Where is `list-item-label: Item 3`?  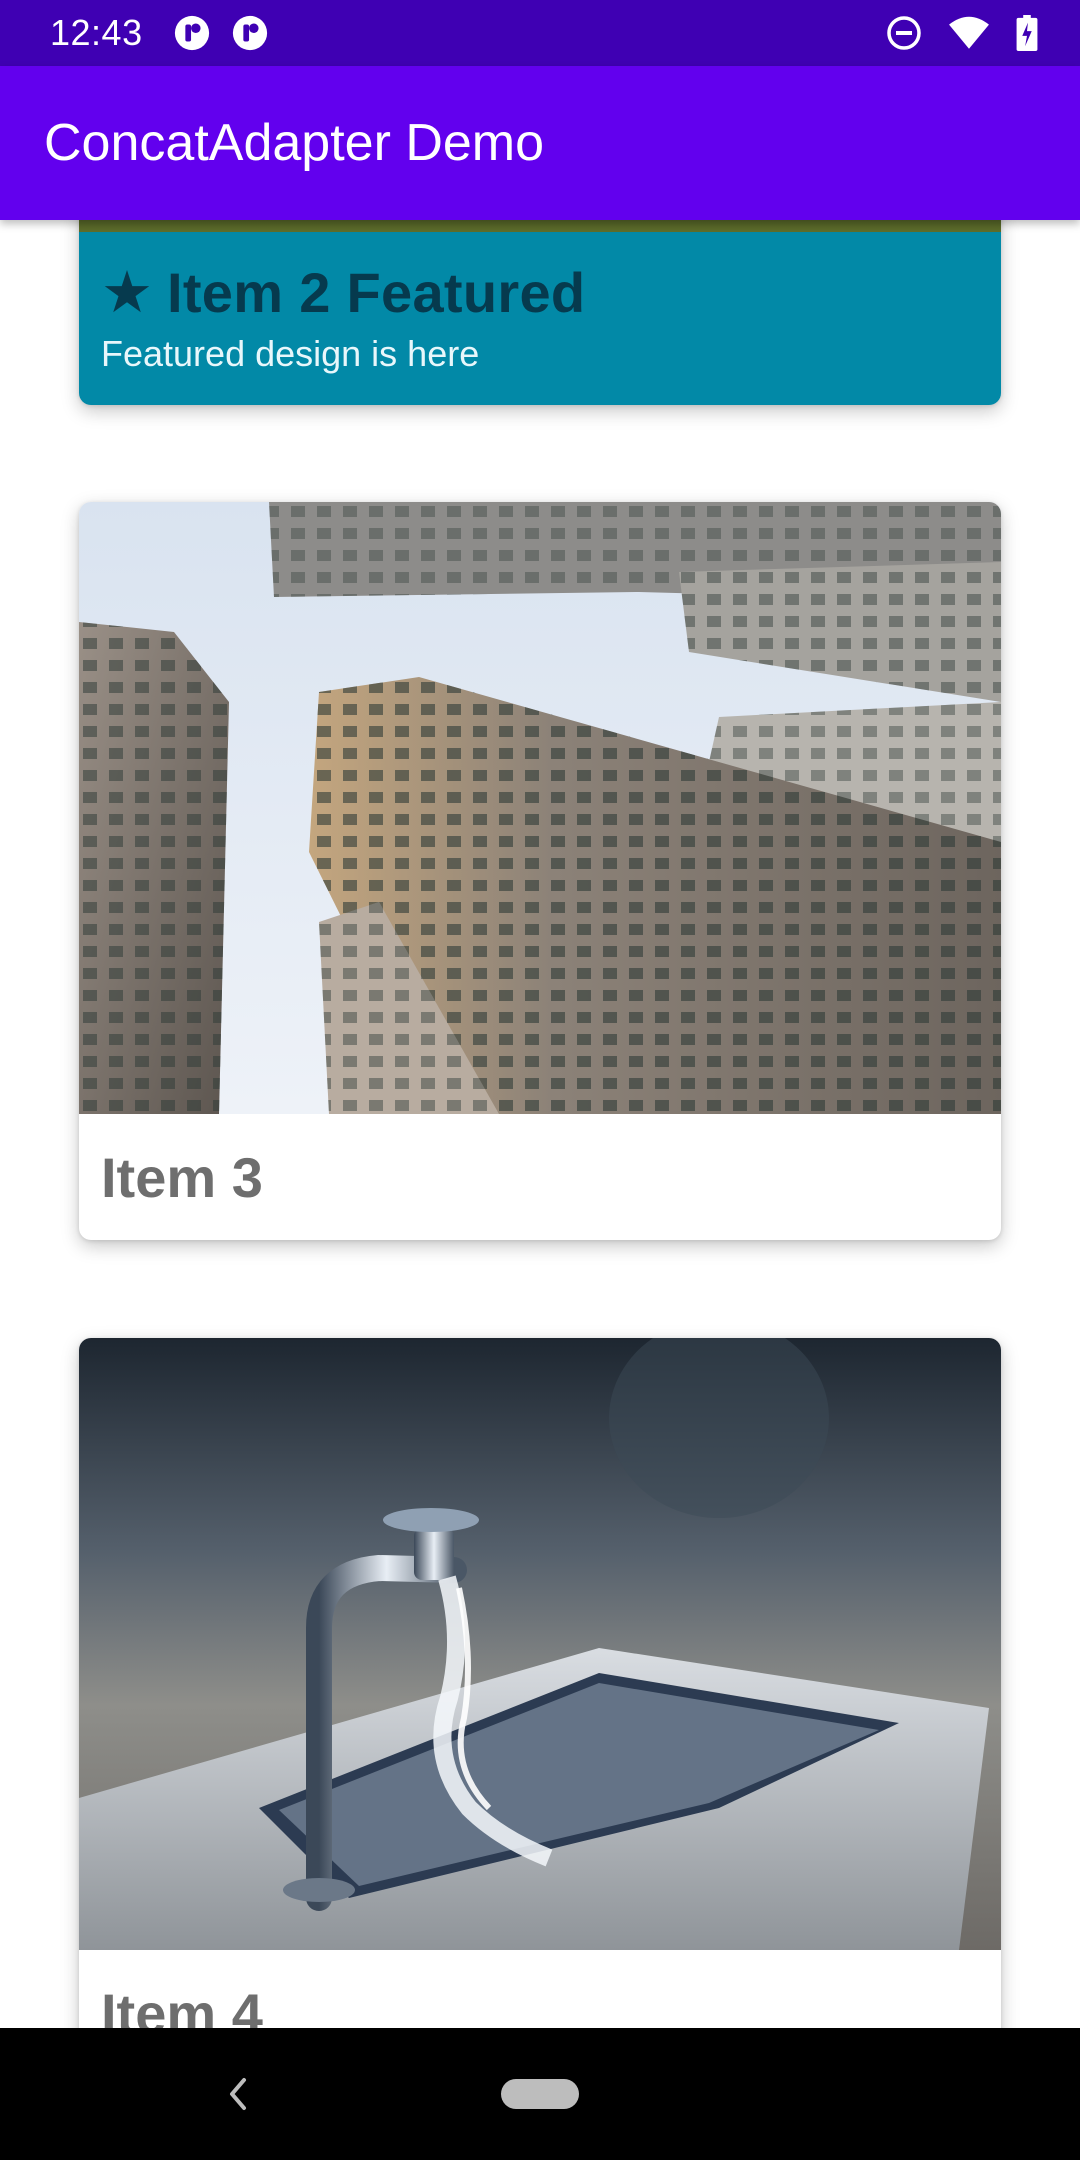 list-item-label: Item 3 is located at coordinates (182, 1177).